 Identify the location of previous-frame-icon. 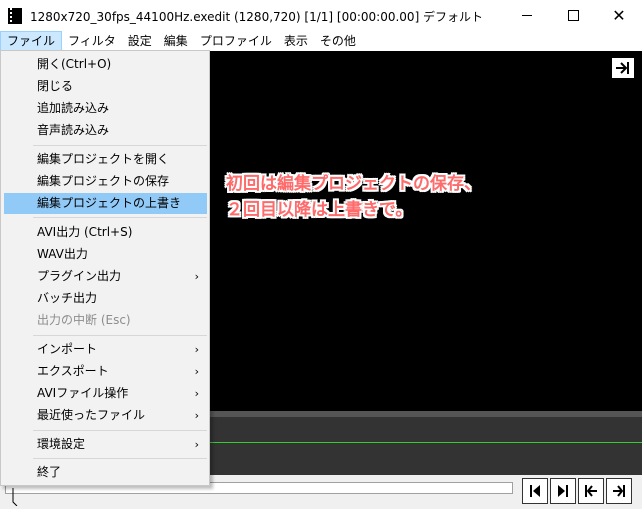
(535, 491).